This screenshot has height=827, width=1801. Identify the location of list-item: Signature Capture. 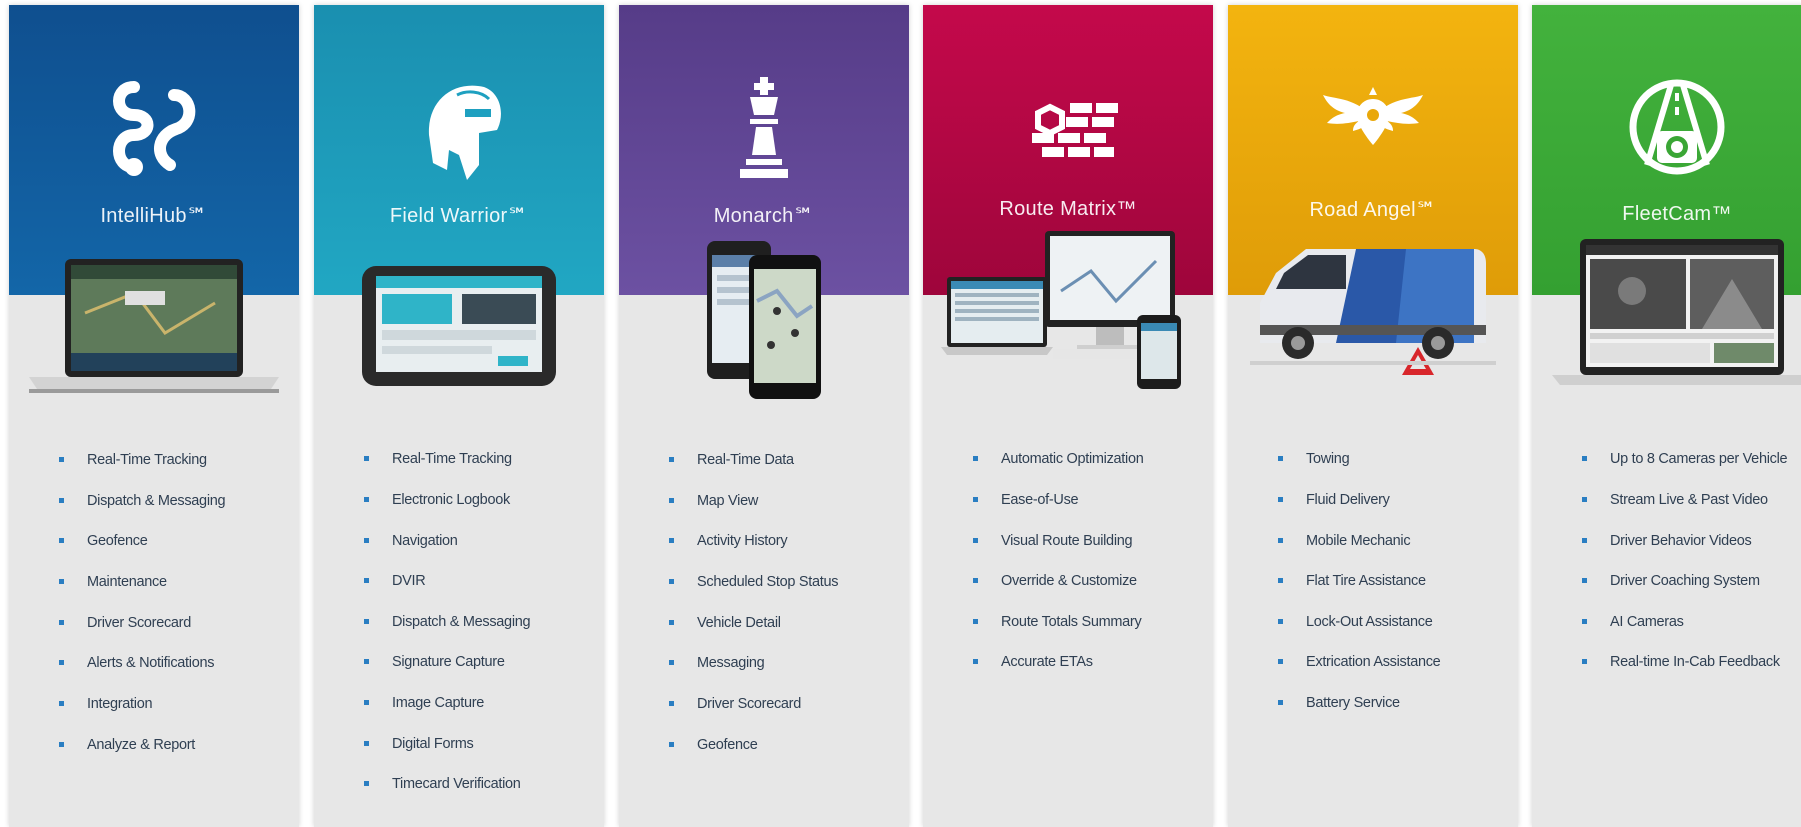
(434, 662).